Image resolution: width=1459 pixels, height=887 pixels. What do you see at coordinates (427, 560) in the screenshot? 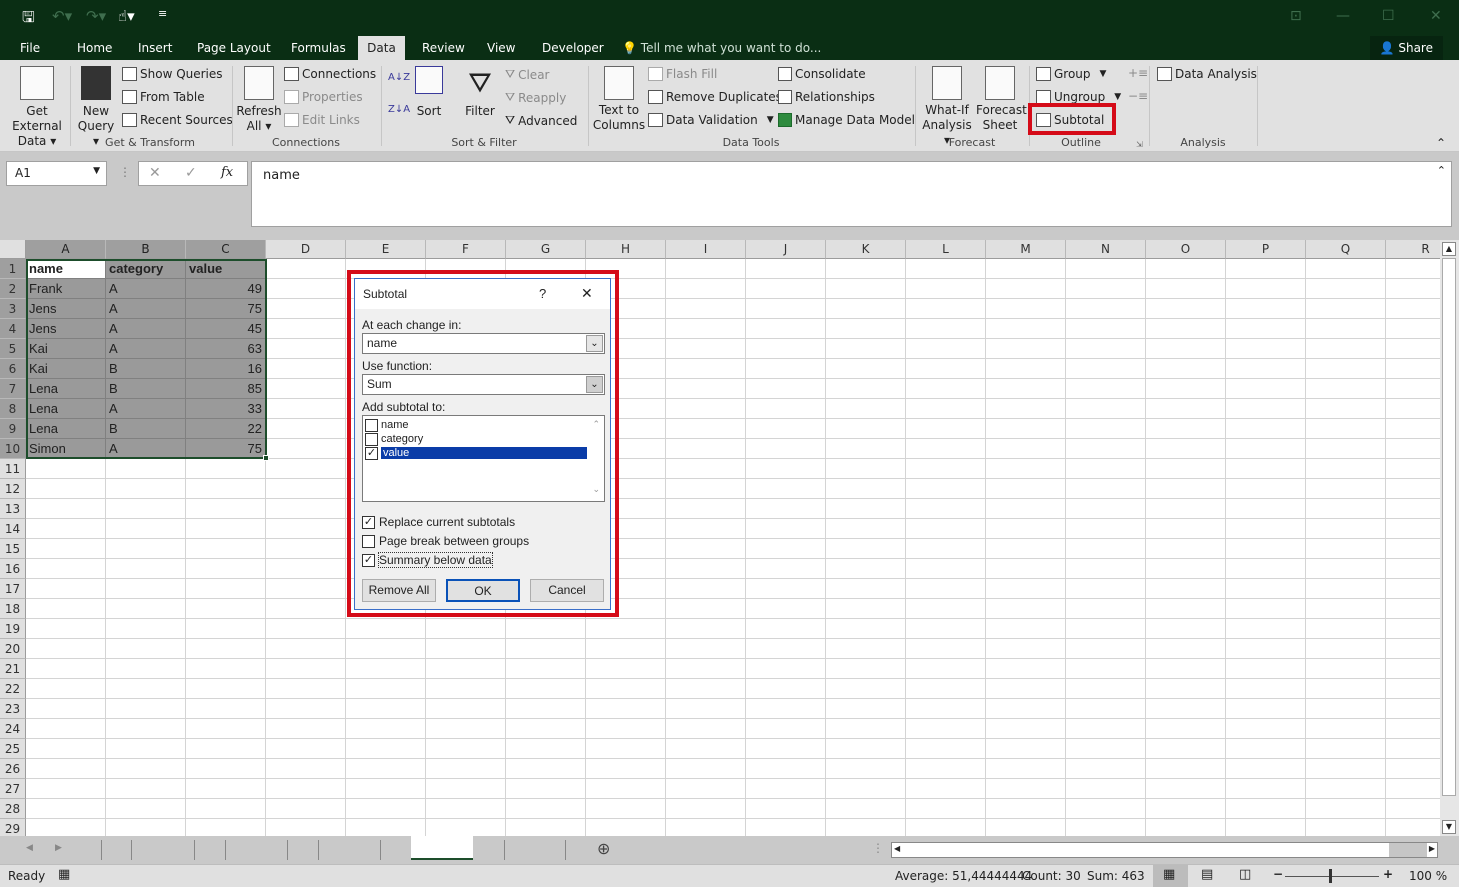
I see `summary-below-checkbox: ✓ Summary below data` at bounding box center [427, 560].